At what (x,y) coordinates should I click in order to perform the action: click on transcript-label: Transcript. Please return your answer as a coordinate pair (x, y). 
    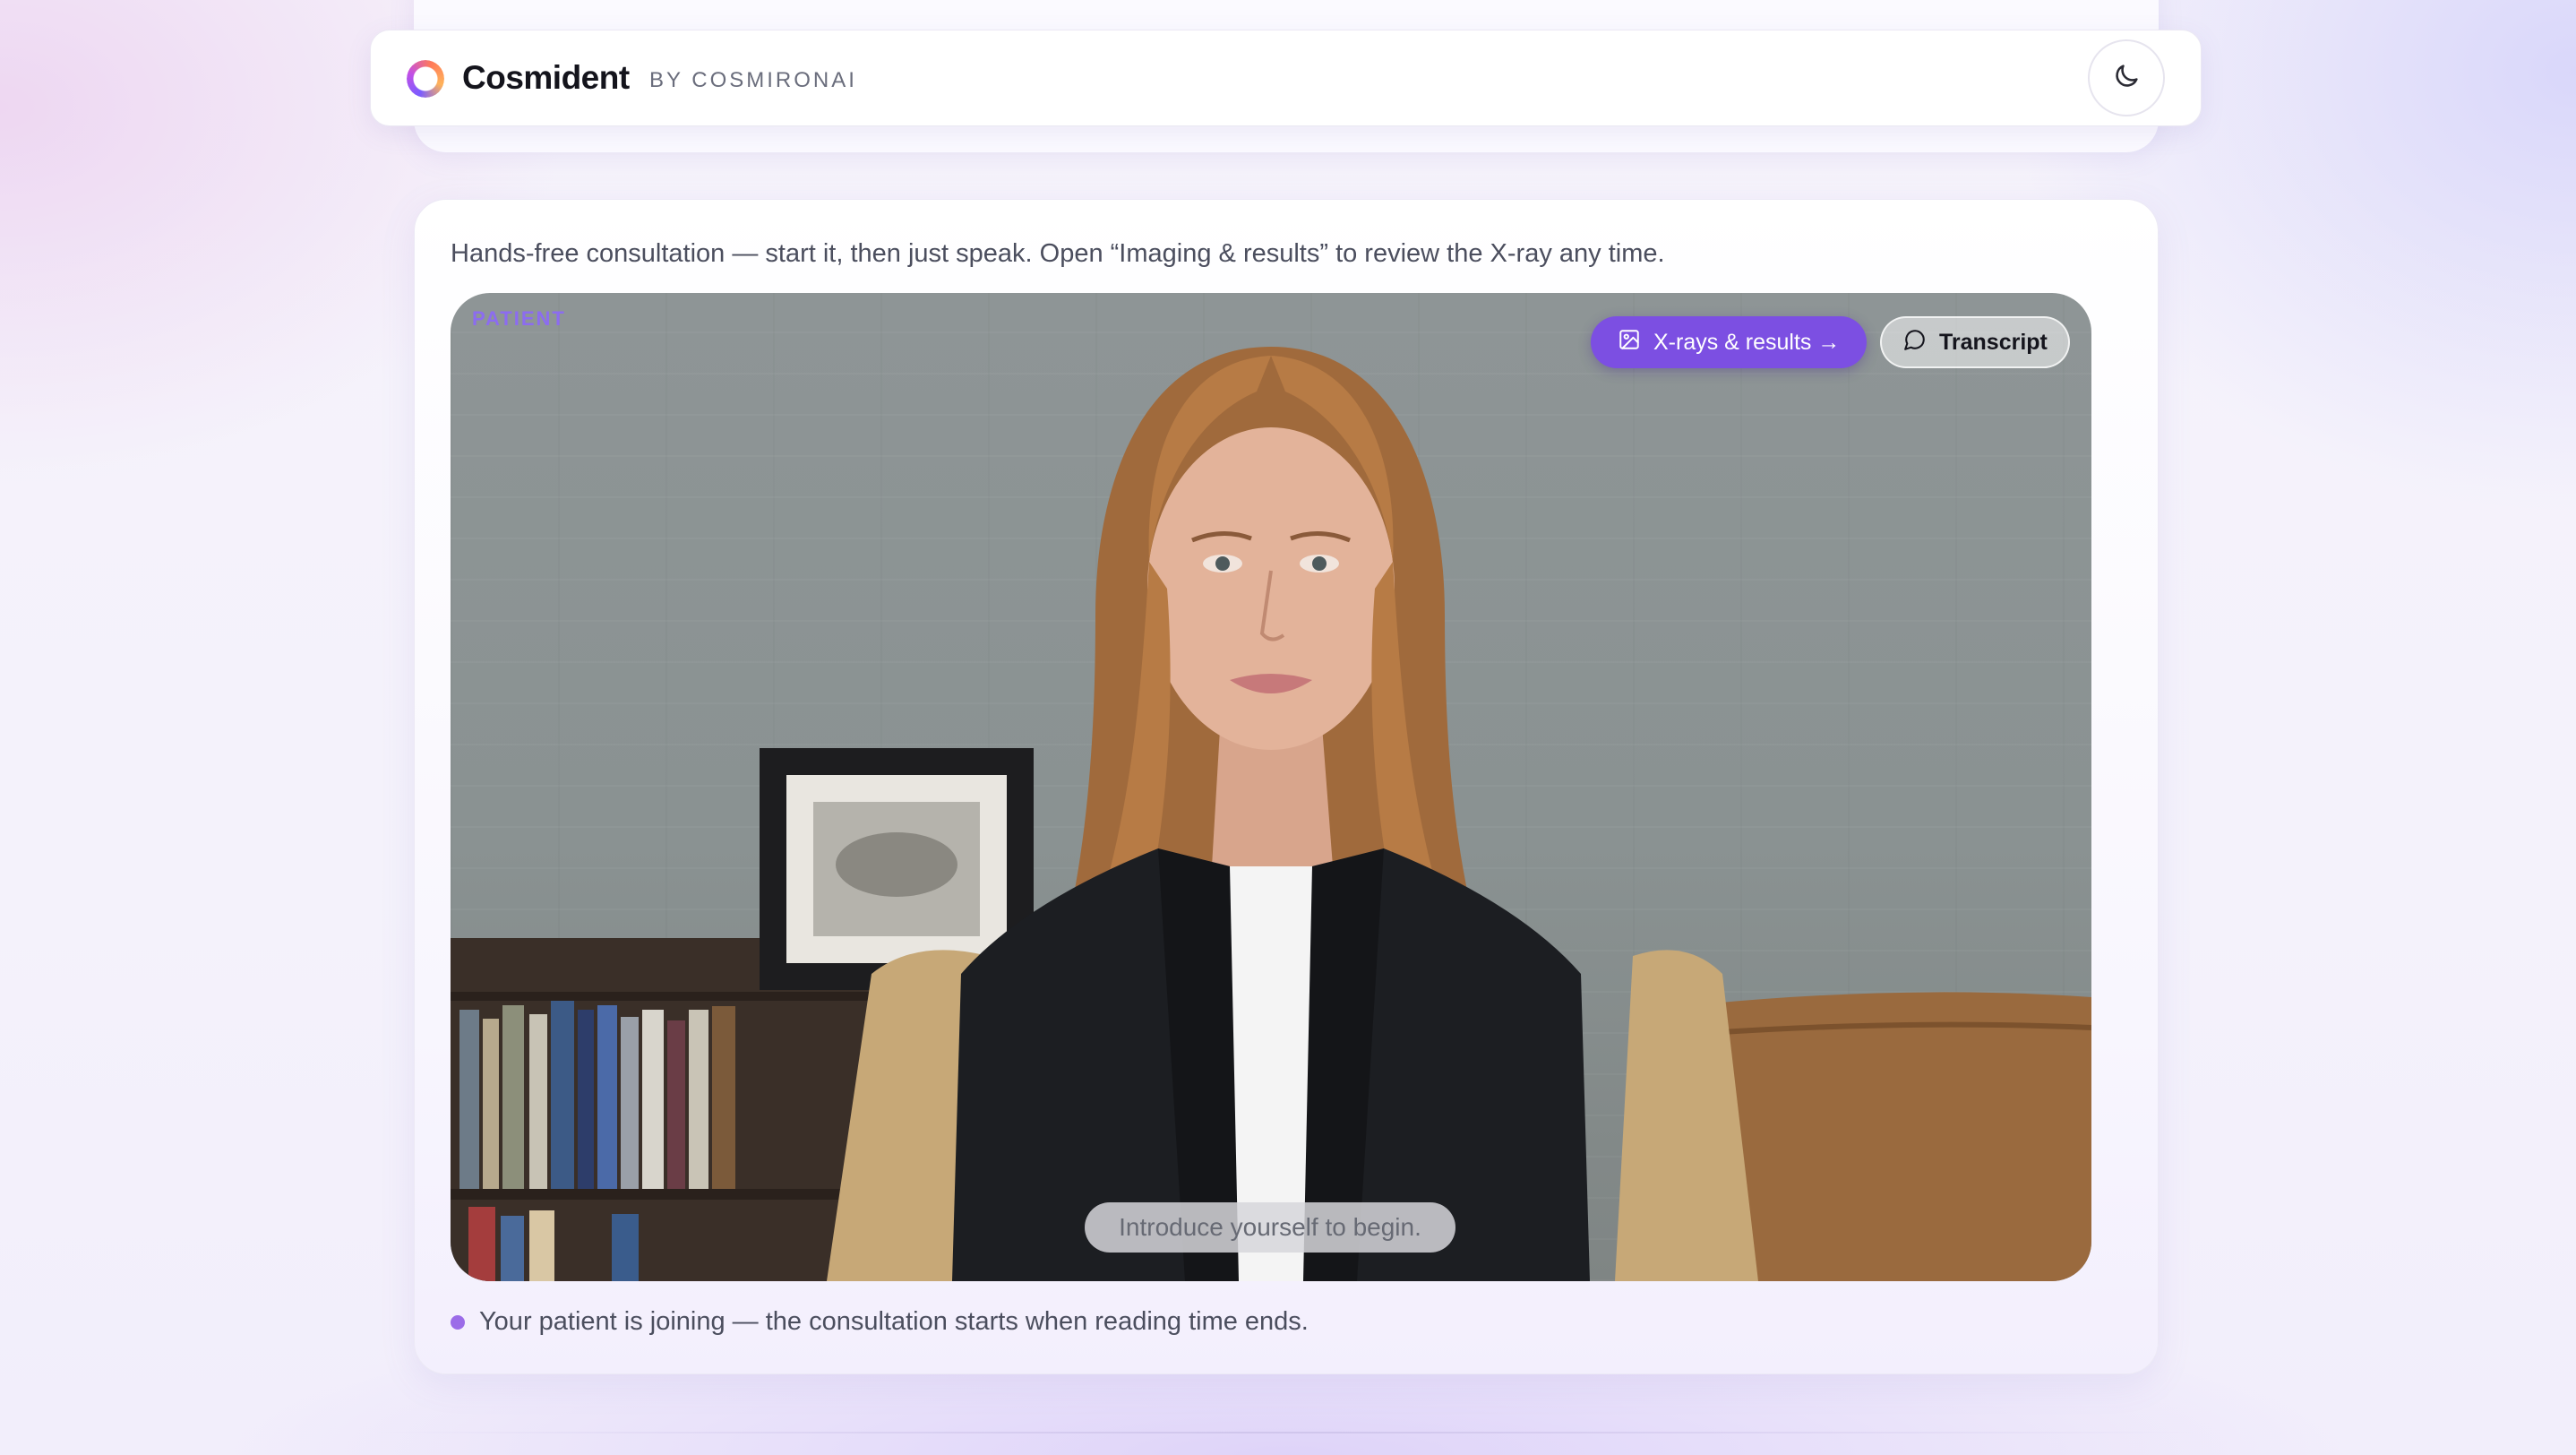
    Looking at the image, I should click on (1993, 342).